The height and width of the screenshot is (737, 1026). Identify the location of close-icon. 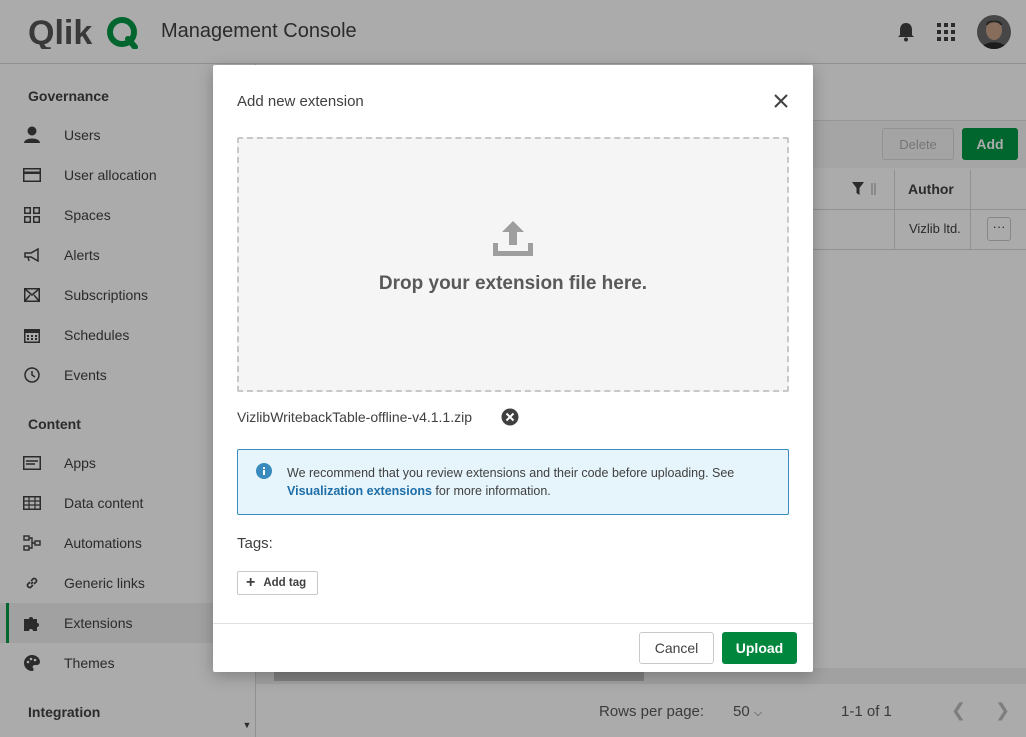
(781, 101).